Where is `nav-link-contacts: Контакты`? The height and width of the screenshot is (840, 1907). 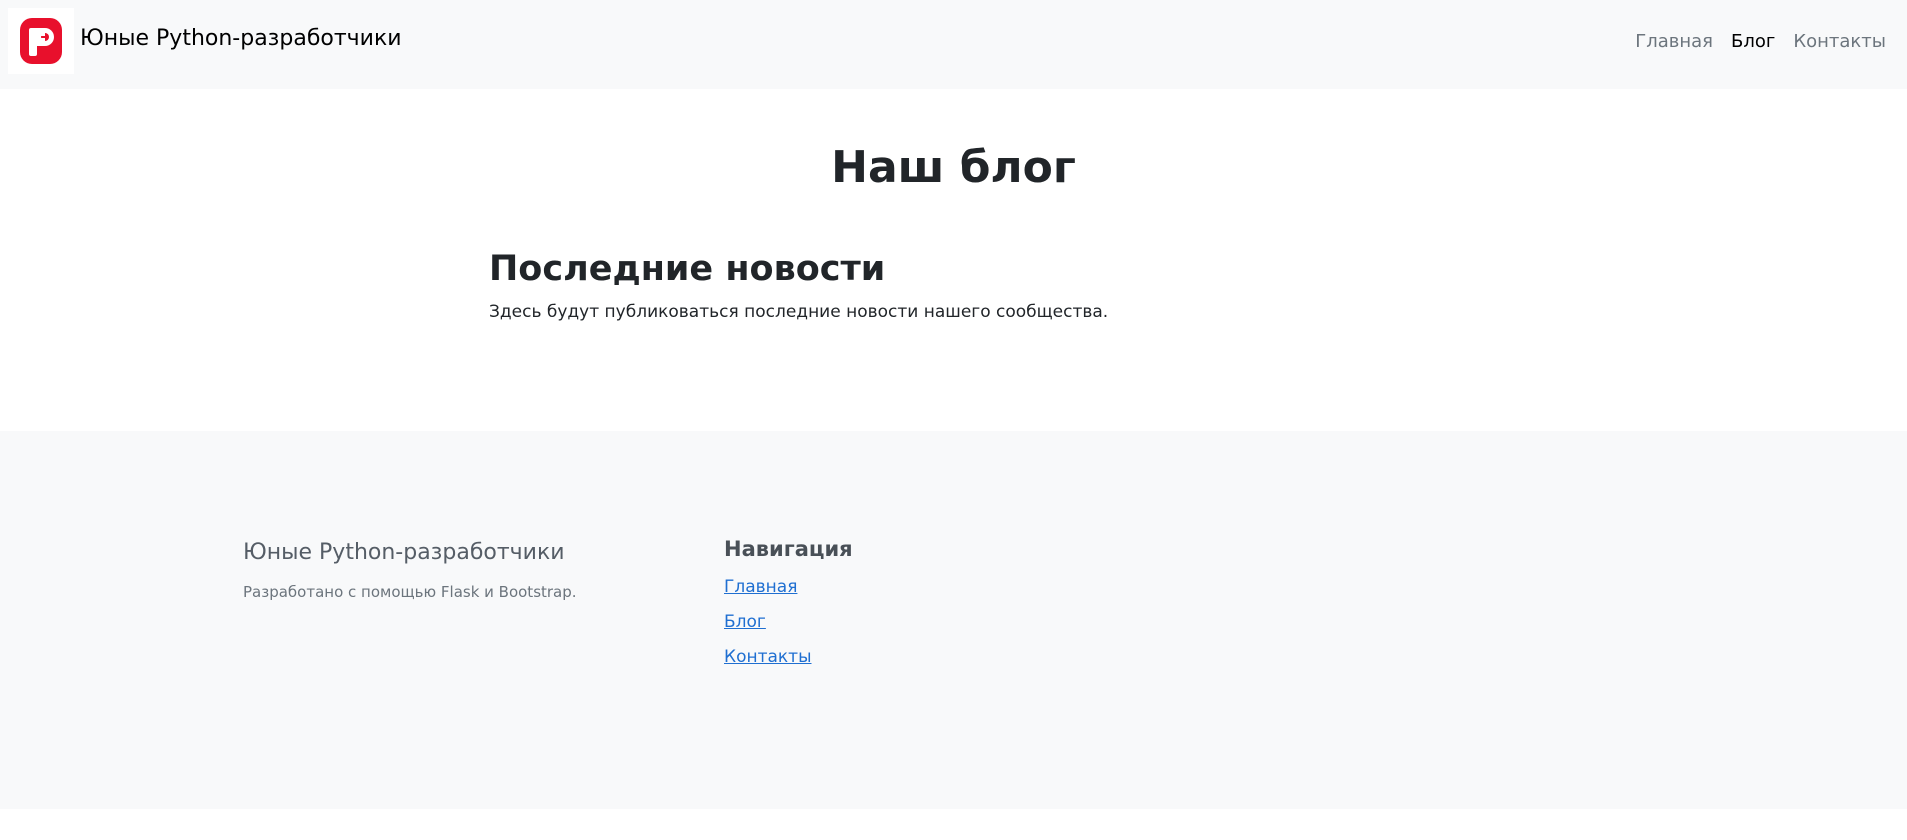 nav-link-contacts: Контакты is located at coordinates (1839, 41).